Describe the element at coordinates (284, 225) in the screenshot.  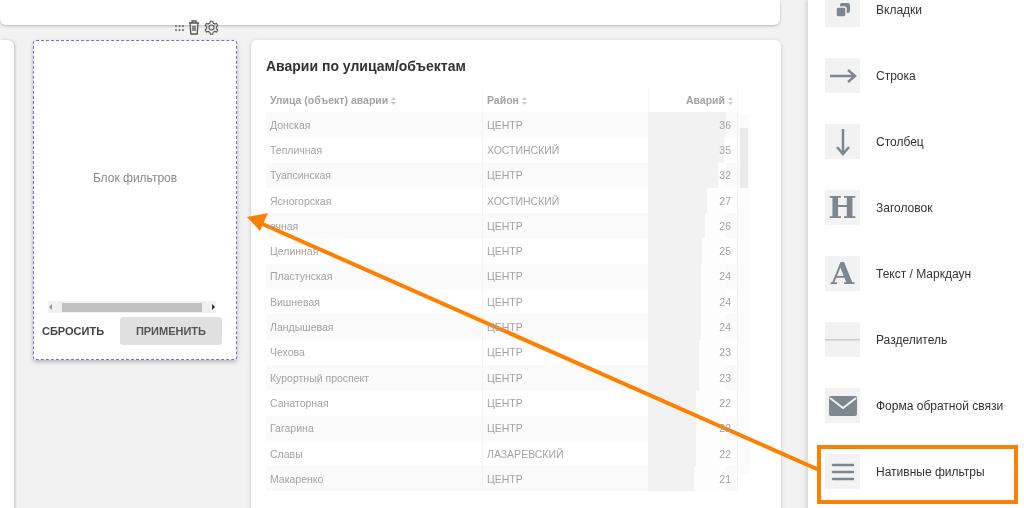
I see `table-cell: ечная` at that location.